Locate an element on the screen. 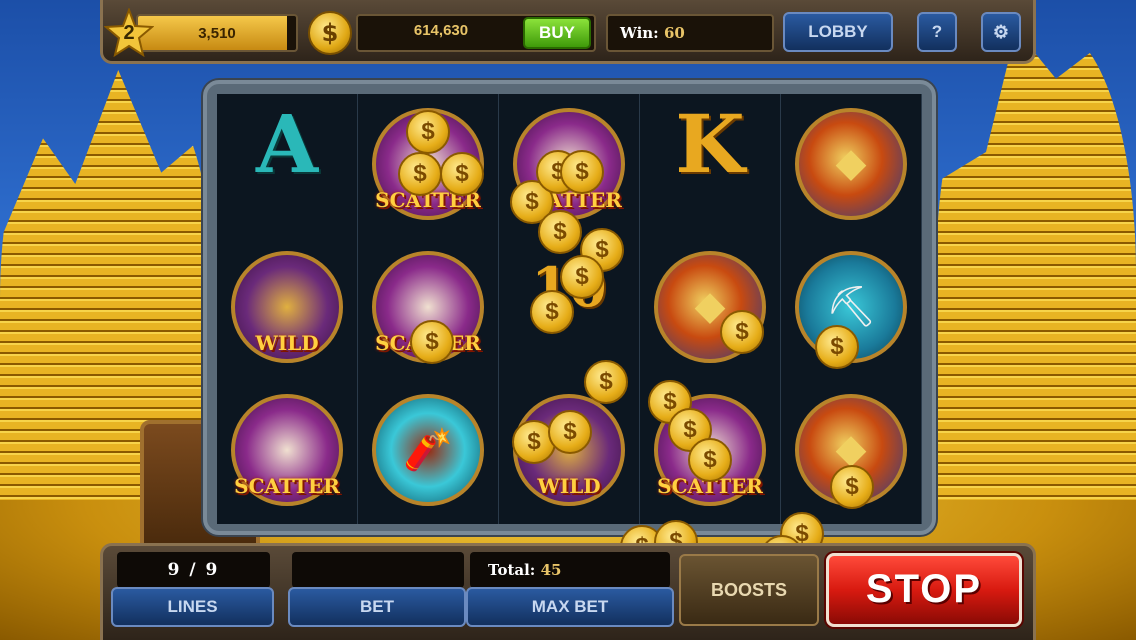 This screenshot has width=1136, height=640. gold-icon: ◆ is located at coordinates (851, 163).